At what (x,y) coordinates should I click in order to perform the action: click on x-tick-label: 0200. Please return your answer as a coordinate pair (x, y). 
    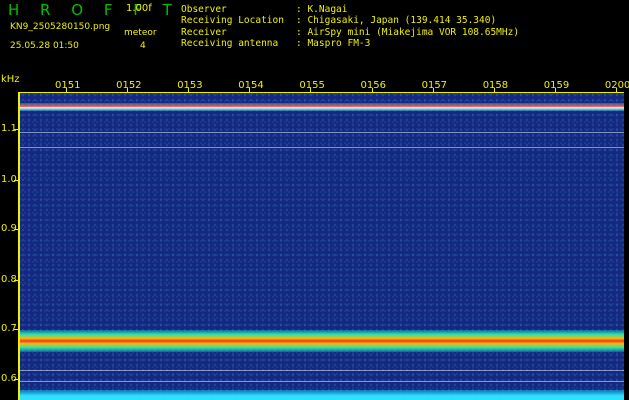
    Looking at the image, I should click on (616, 85).